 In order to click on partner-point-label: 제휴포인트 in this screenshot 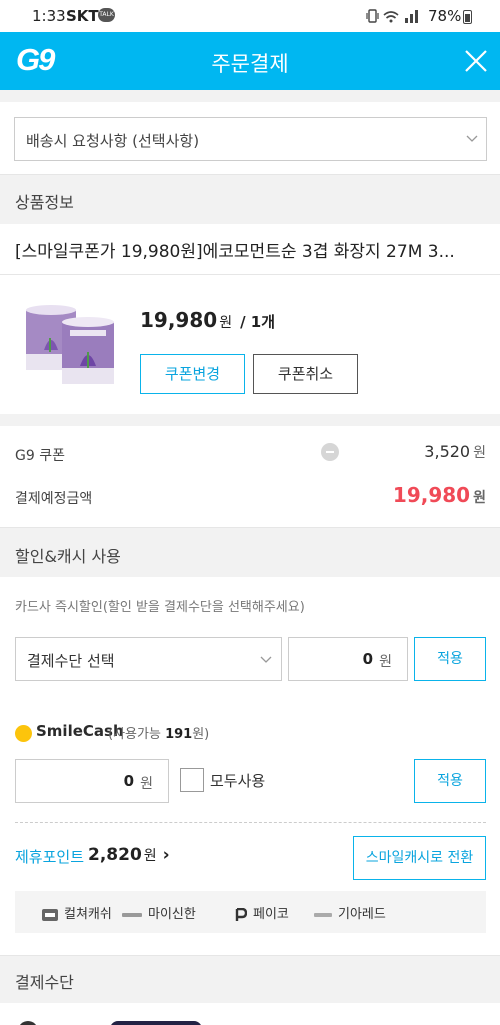, I will do `click(50, 857)`.